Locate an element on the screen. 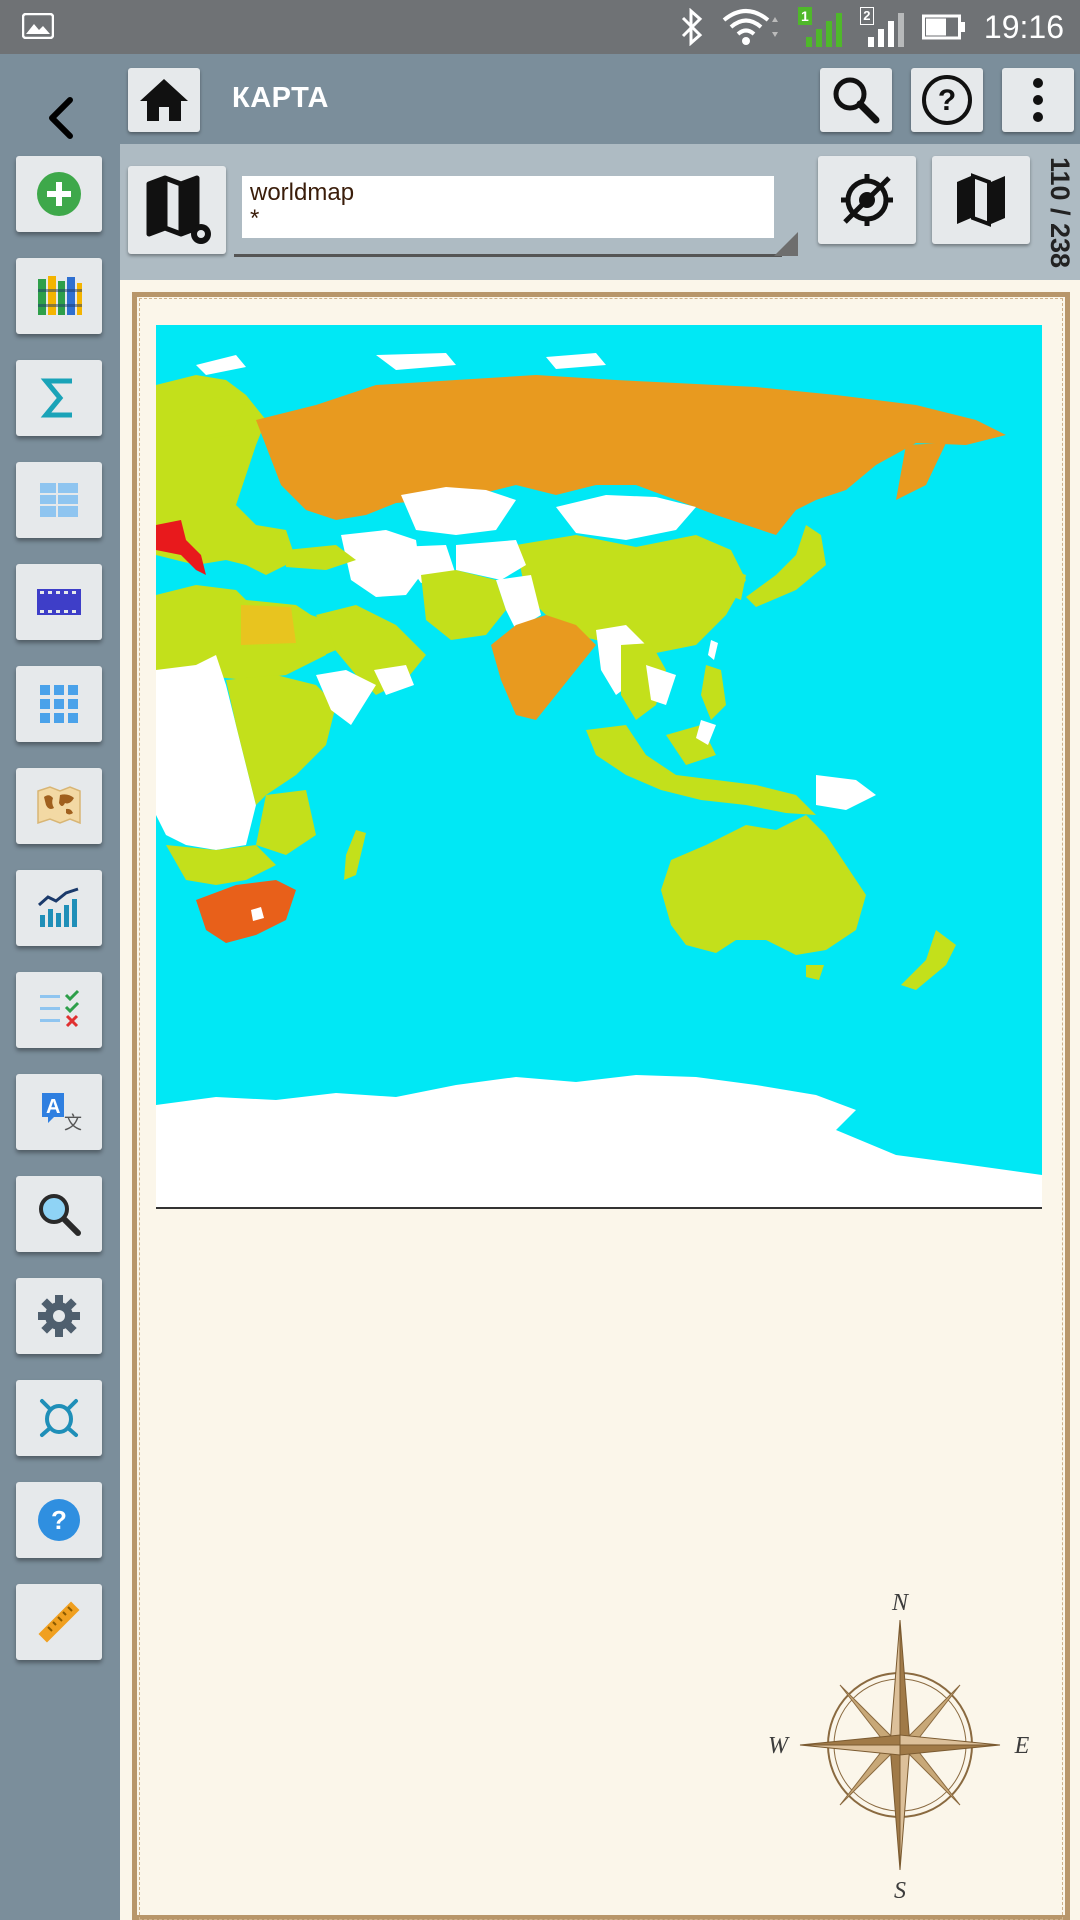 The image size is (1080, 1920). compass-north-label: N is located at coordinates (900, 1603).